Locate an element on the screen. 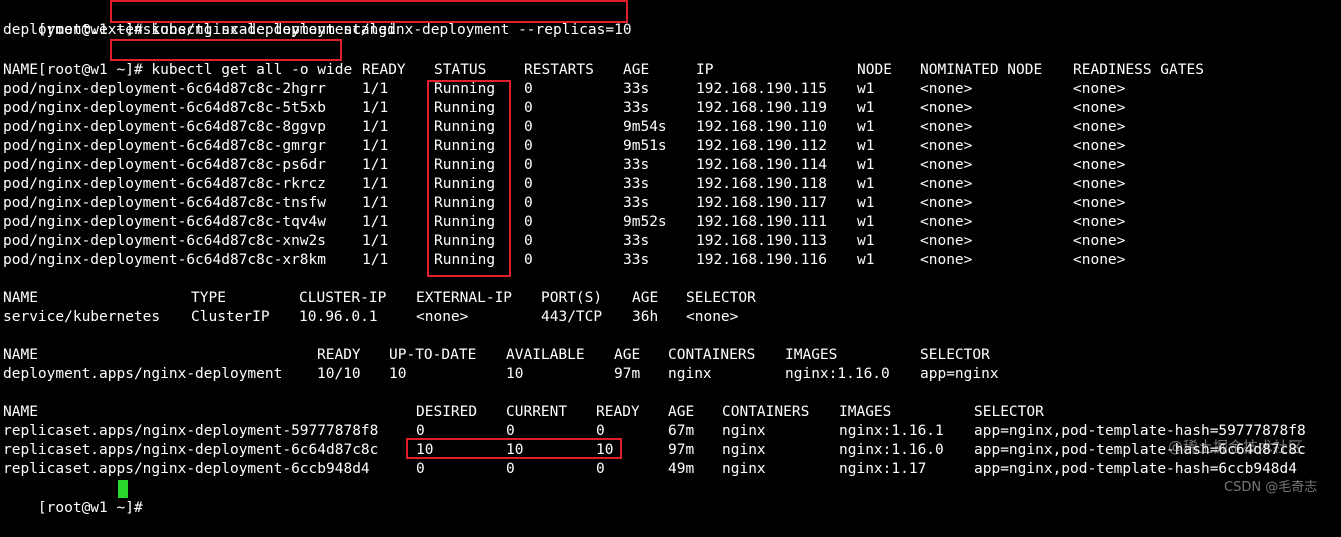 The image size is (1341, 537). dep-header-row-cell: UP-TO-DATE is located at coordinates (433, 355).